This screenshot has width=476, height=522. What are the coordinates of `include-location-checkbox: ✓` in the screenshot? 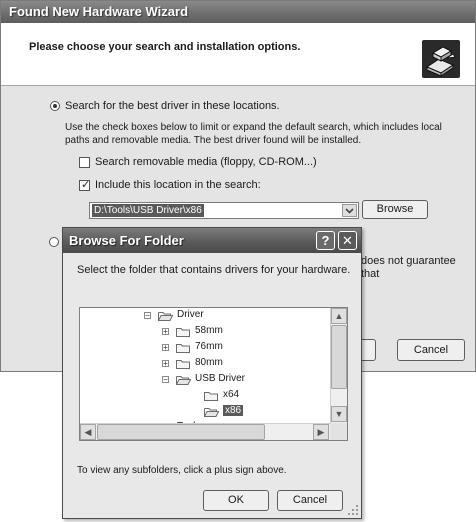 It's located at (85, 185).